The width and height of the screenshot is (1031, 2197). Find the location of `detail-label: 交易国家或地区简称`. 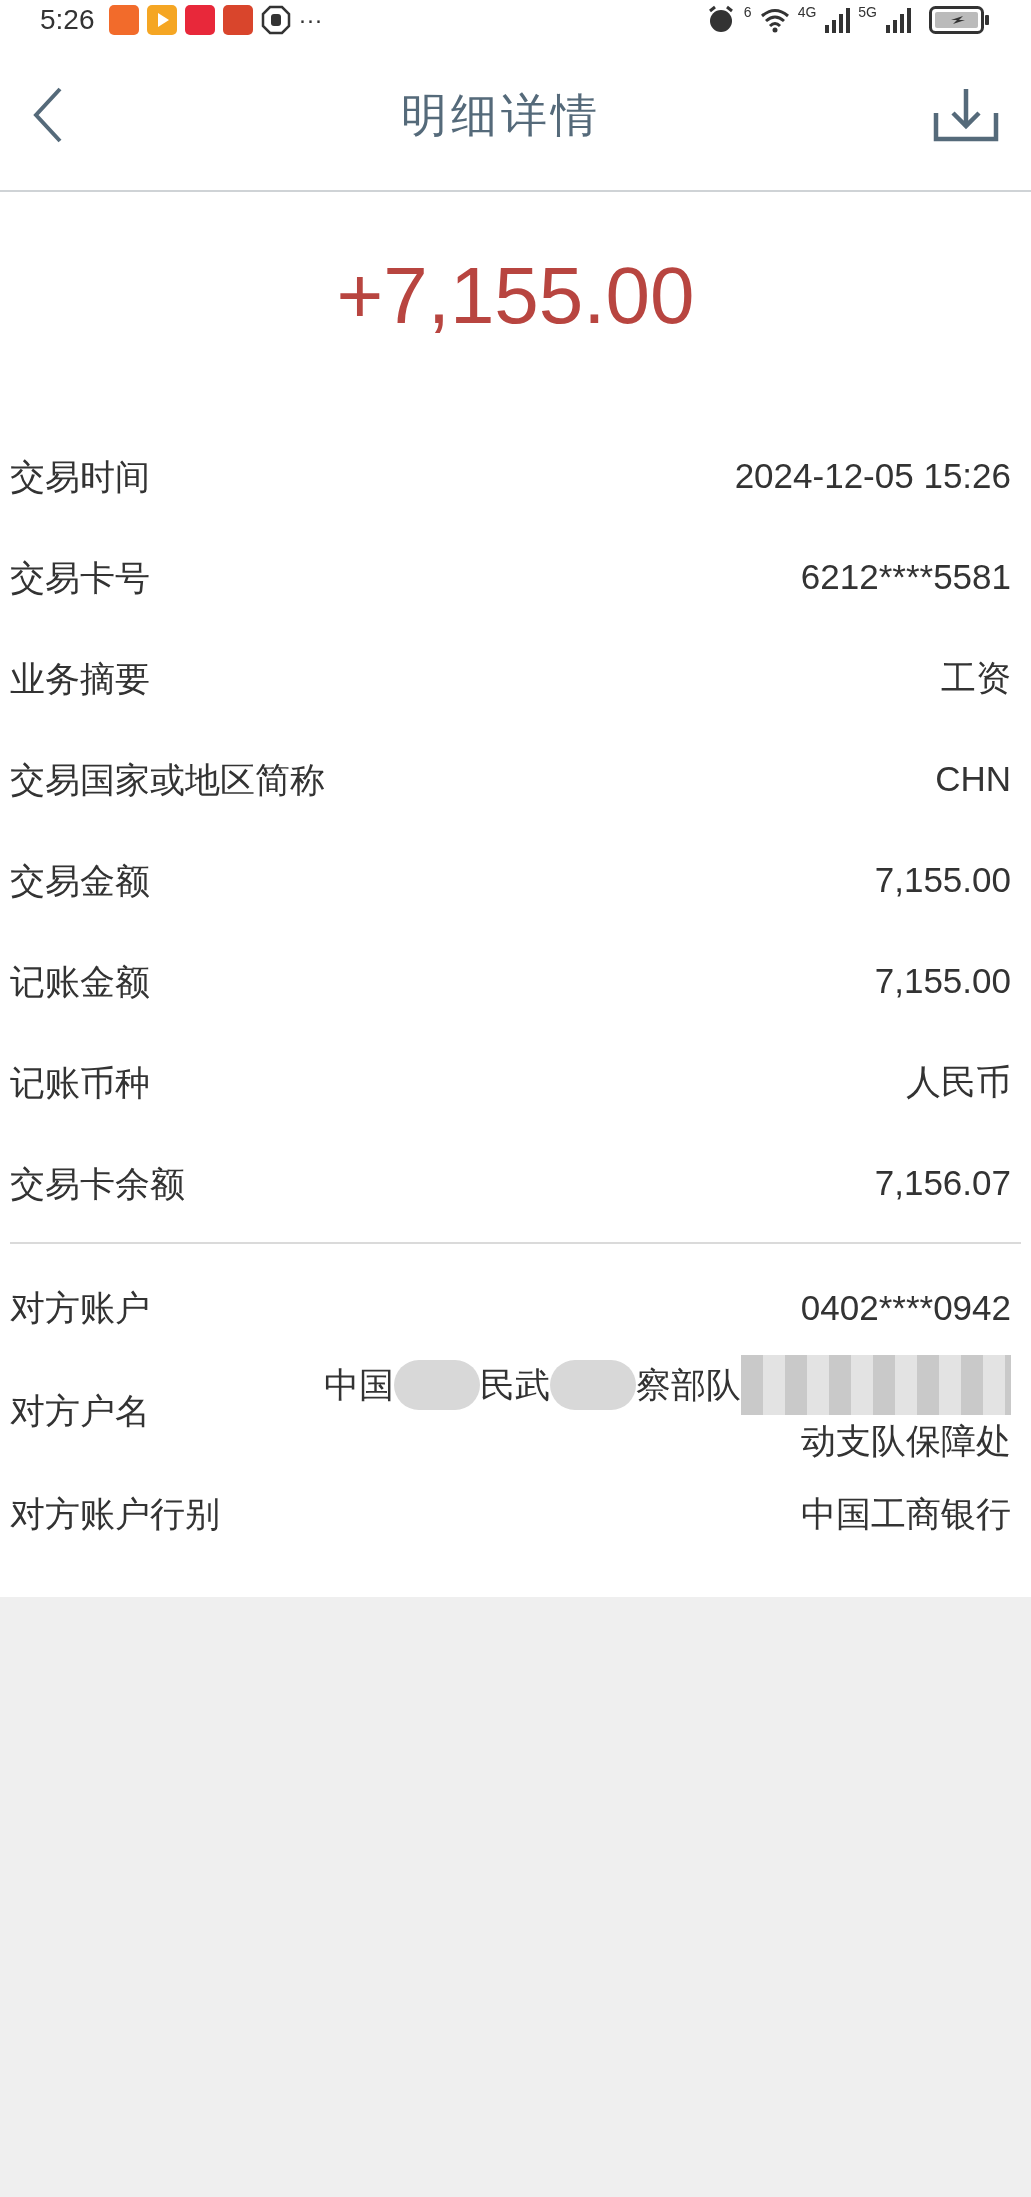

detail-label: 交易国家或地区简称 is located at coordinates (168, 779).